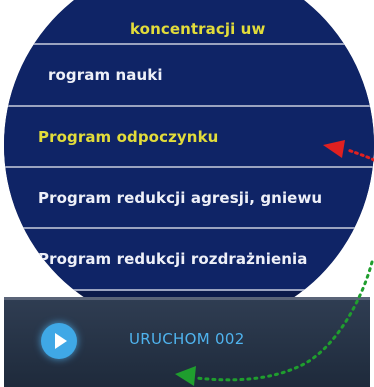  I want to click on menu-item-label: koncentracji uw, so click(198, 28).